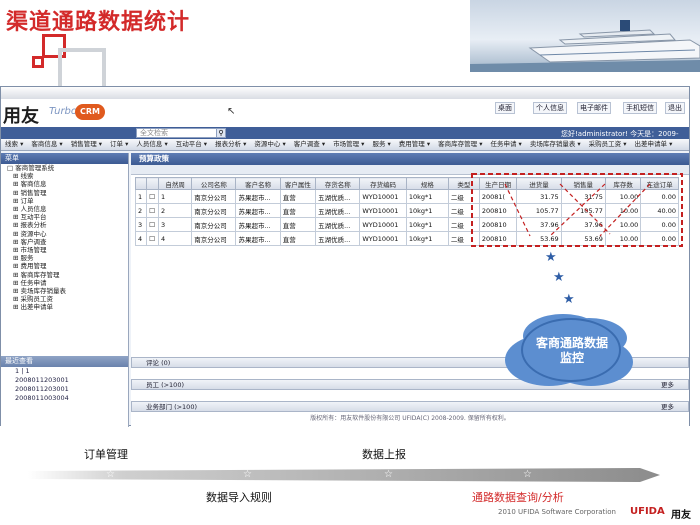 The height and width of the screenshot is (525, 700). What do you see at coordinates (518, 497) in the screenshot?
I see `timeline-label-query: 通路数据查询/分析` at bounding box center [518, 497].